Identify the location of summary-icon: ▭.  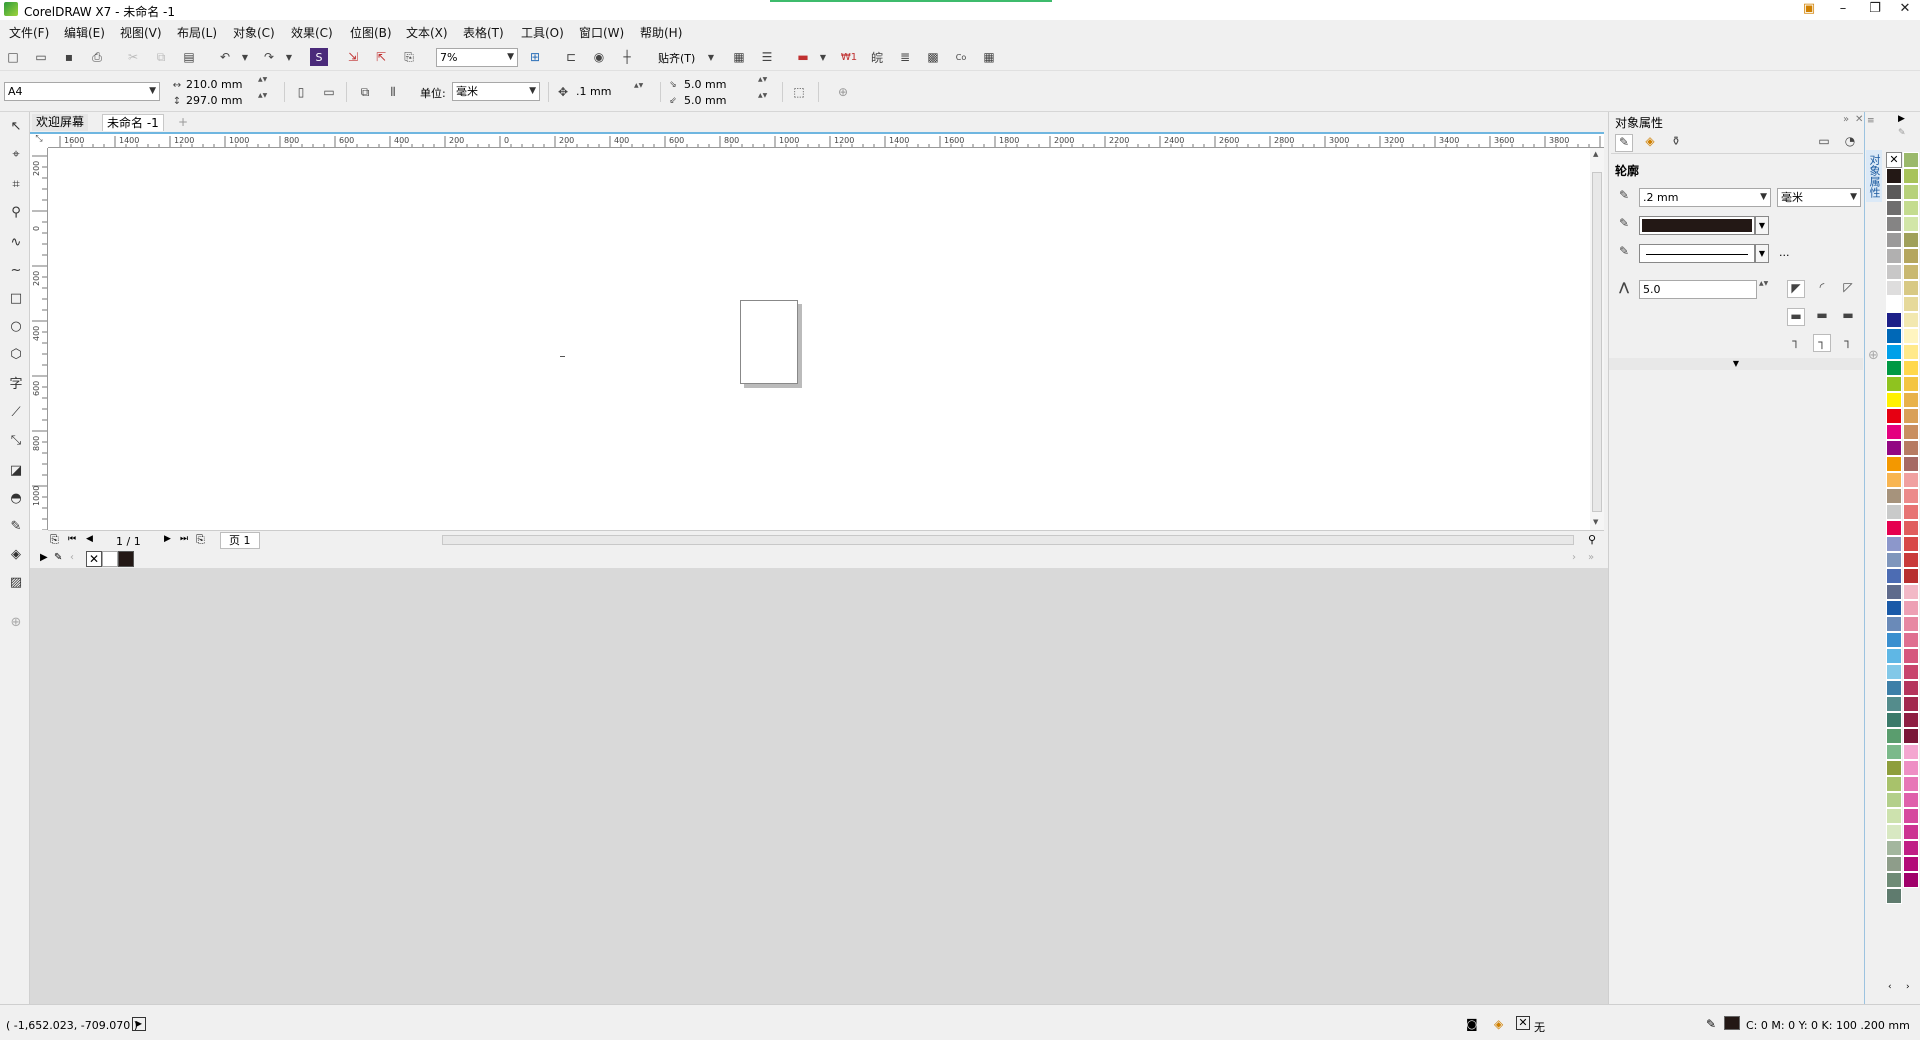
(1824, 143).